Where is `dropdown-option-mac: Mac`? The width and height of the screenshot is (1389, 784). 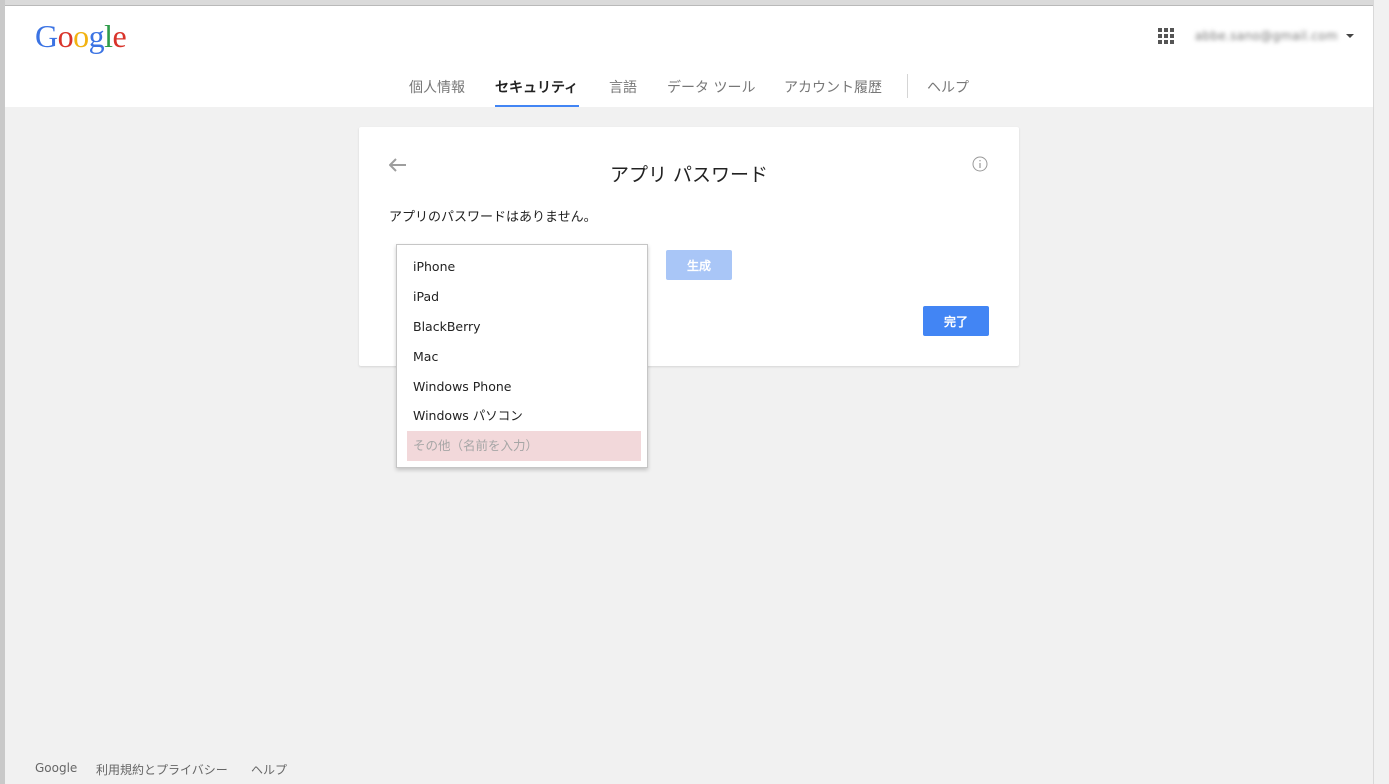
dropdown-option-mac: Mac is located at coordinates (524, 357).